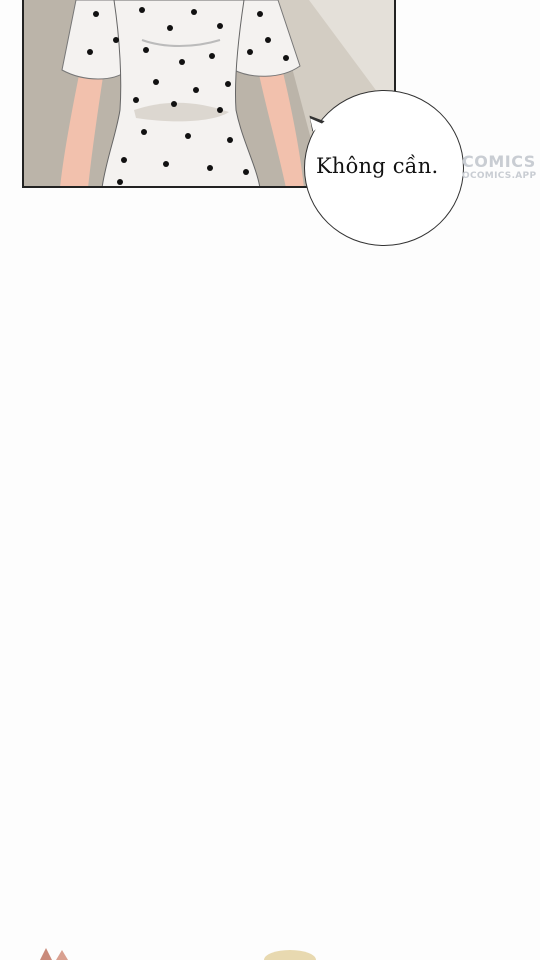 The height and width of the screenshot is (960, 540). What do you see at coordinates (377, 166) in the screenshot?
I see `speech-bubble-text: Không cần.` at bounding box center [377, 166].